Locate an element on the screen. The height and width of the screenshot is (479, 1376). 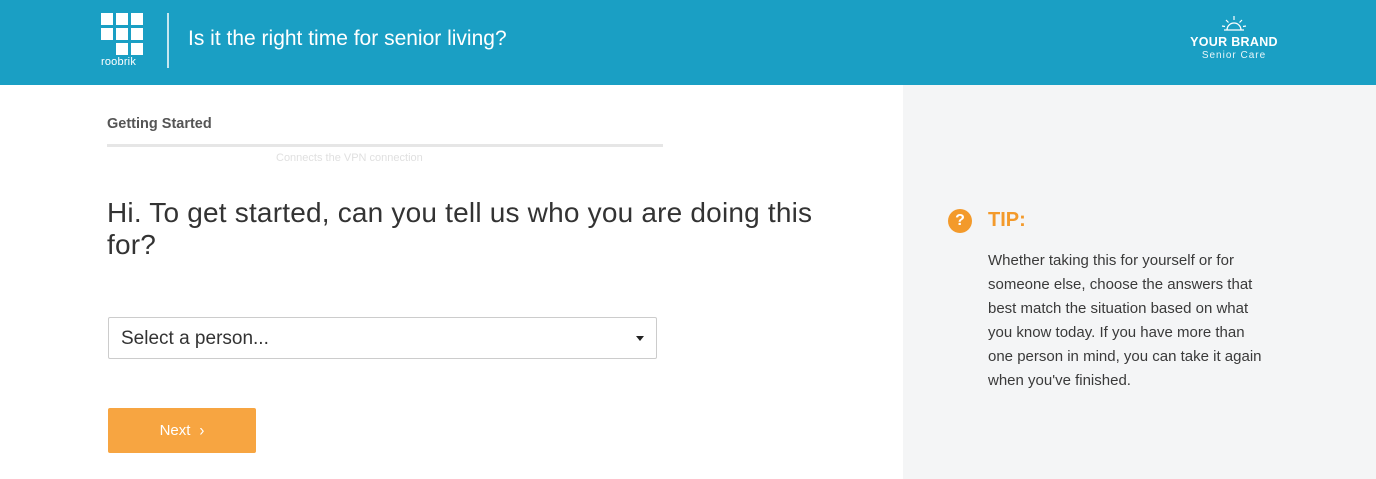
brand-name: YOUR BRAND is located at coordinates (1234, 42).